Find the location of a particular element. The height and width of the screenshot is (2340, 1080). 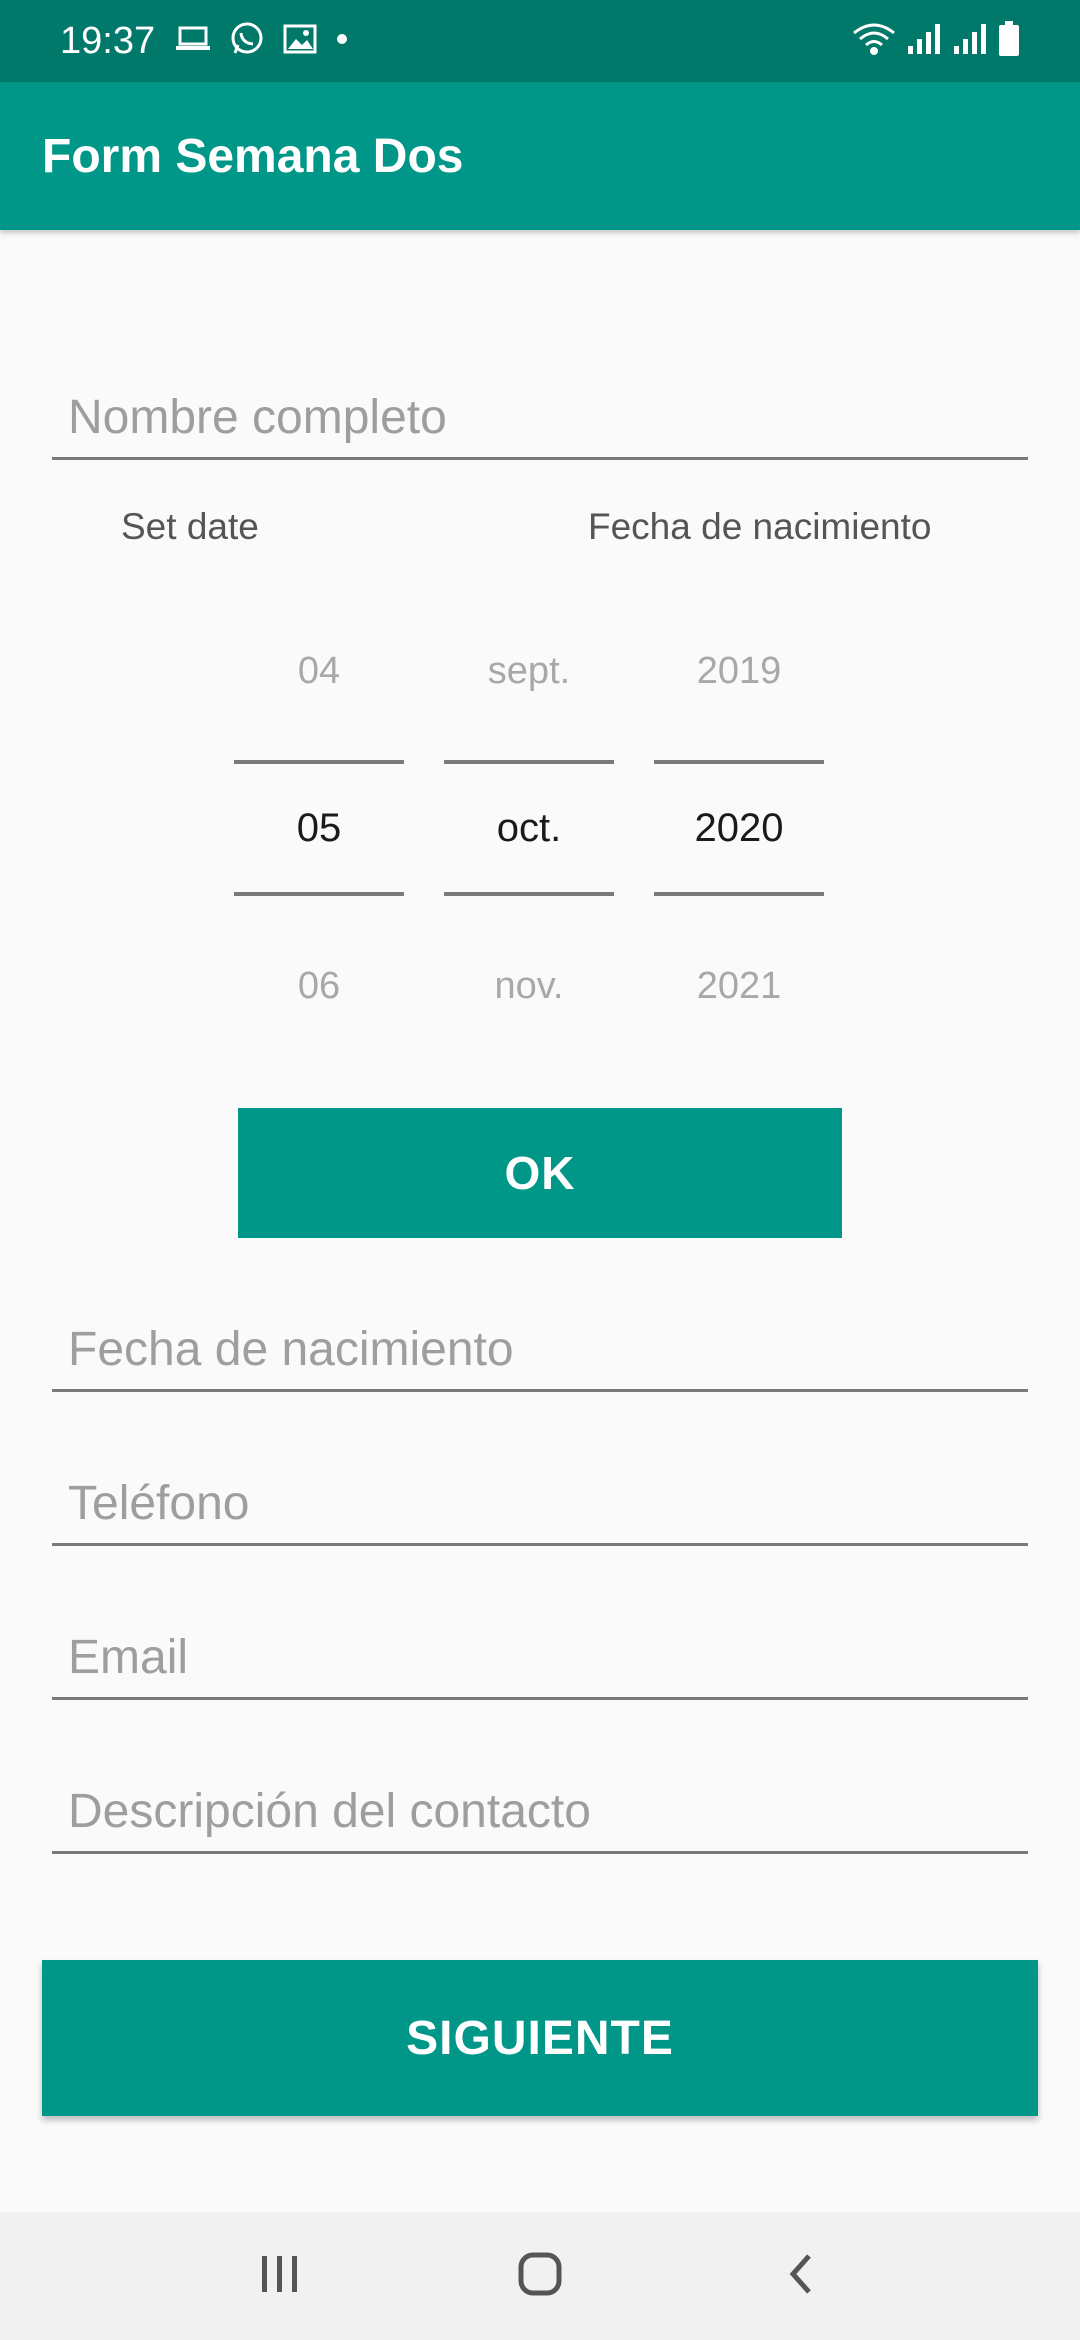

month-spinner: sept. oct. nov. is located at coordinates (529, 813).